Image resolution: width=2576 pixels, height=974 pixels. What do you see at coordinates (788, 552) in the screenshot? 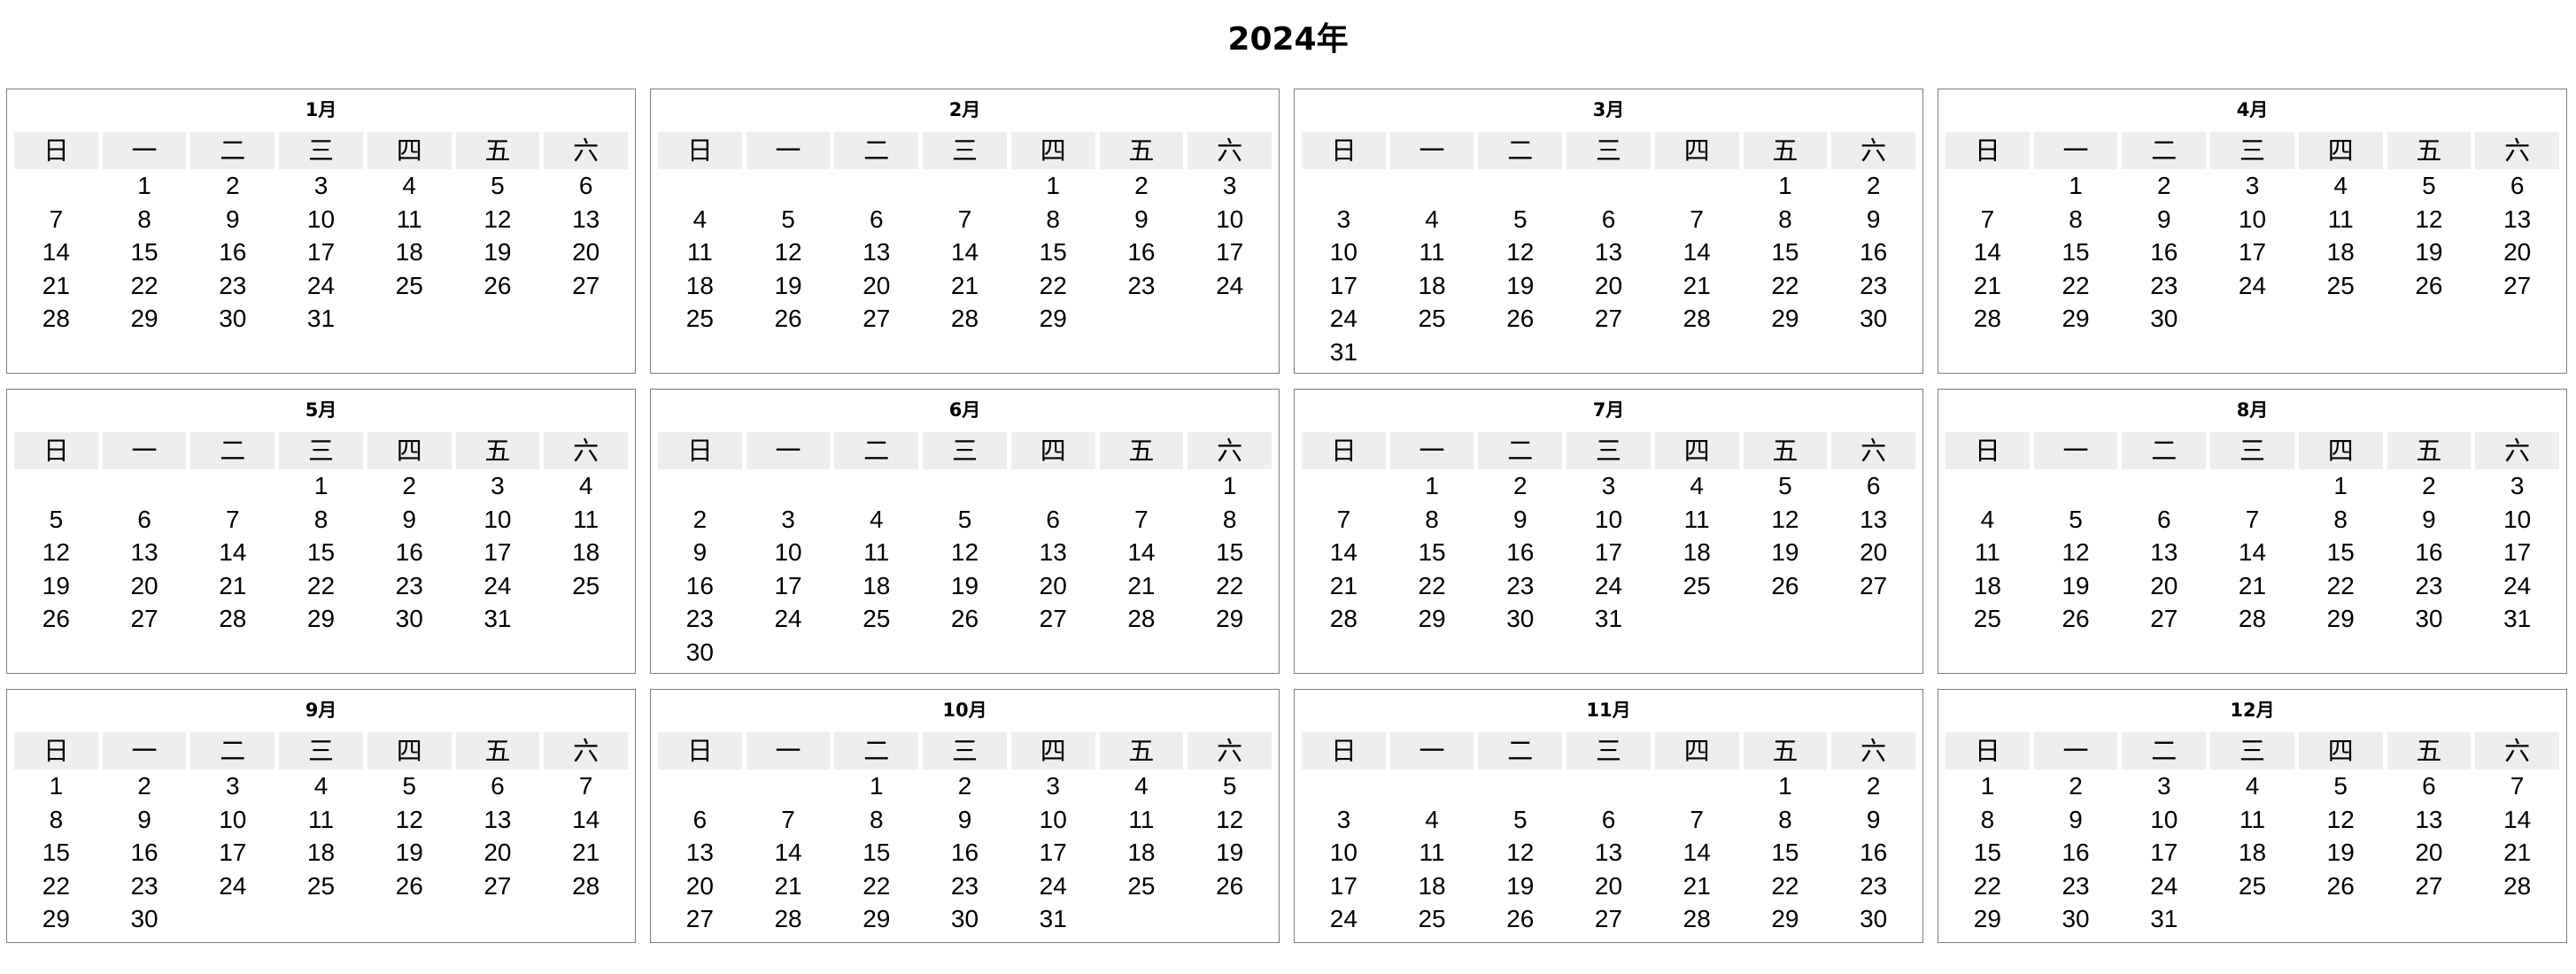
I see `day-cell: 10` at bounding box center [788, 552].